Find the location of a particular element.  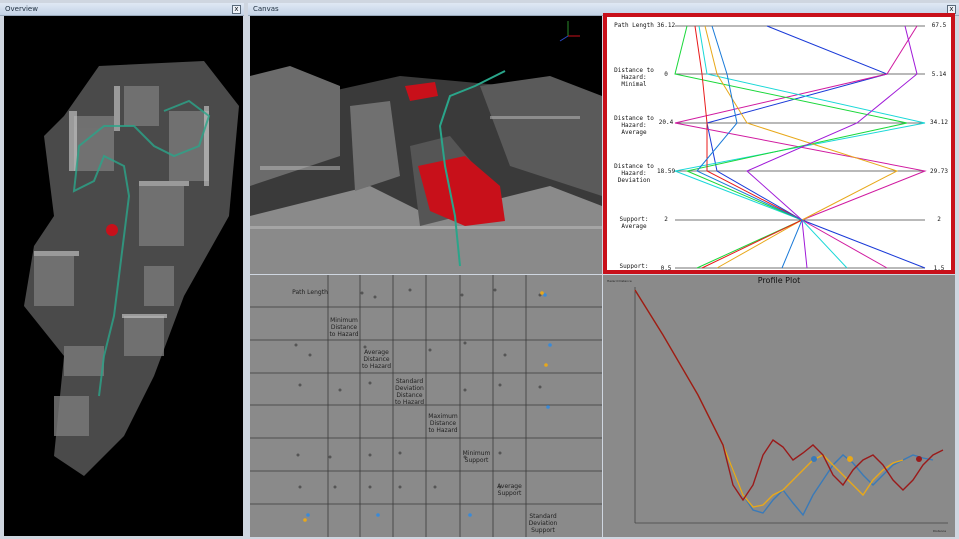

pc-axis-label-dist-dev: Distance to Hazard: Deviation is located at coordinates (634, 173).